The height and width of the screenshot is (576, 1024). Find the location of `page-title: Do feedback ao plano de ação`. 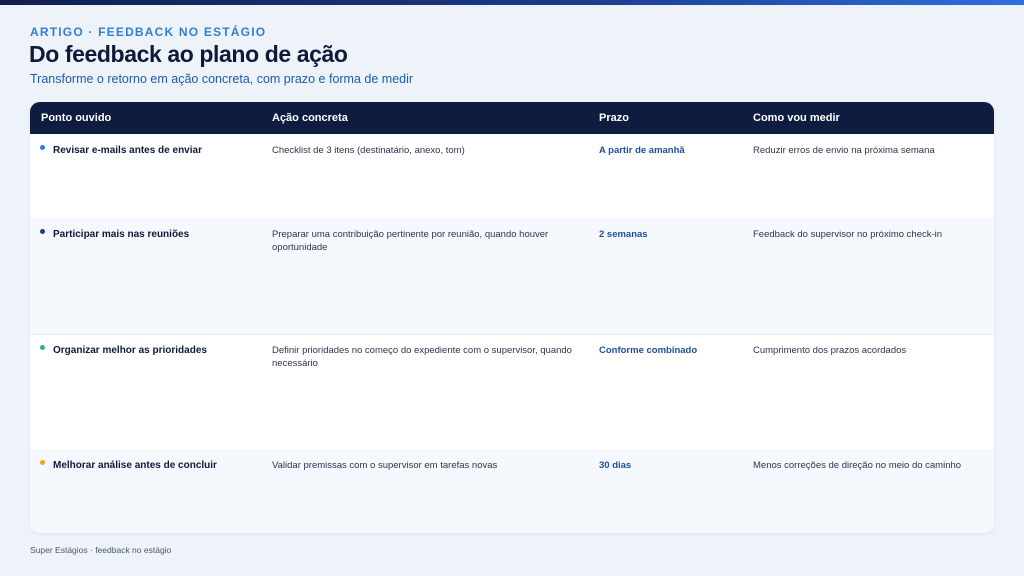

page-title: Do feedback ao plano de ação is located at coordinates (188, 54).